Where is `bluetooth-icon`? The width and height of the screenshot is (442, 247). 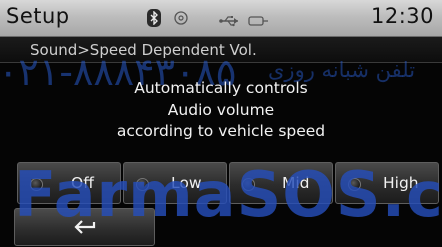
bluetooth-icon is located at coordinates (154, 18).